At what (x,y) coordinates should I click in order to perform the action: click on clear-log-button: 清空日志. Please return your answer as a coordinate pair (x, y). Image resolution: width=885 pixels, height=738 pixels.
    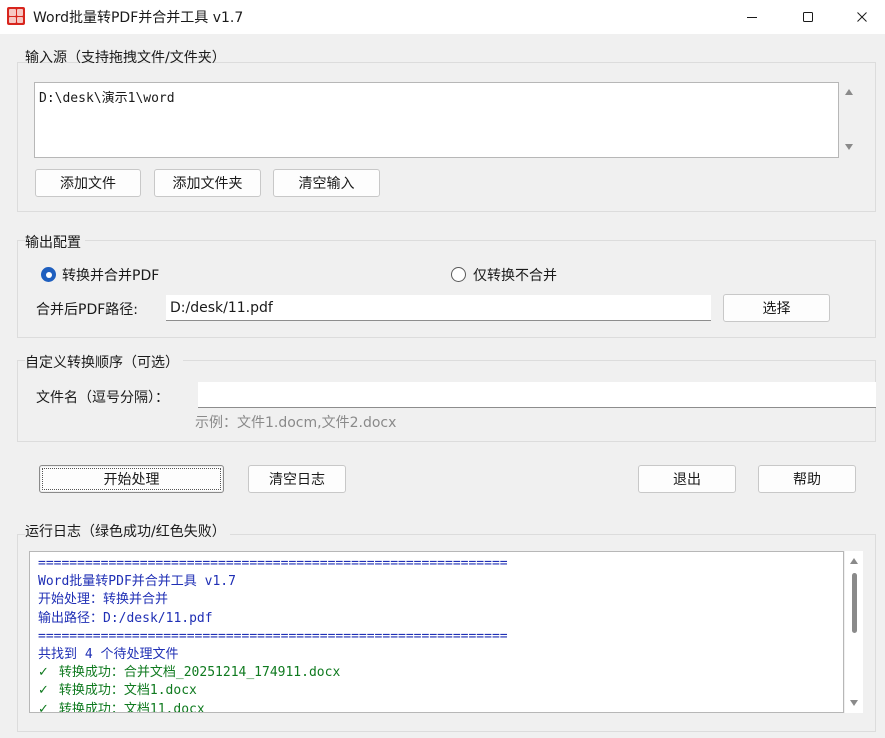
    Looking at the image, I should click on (297, 479).